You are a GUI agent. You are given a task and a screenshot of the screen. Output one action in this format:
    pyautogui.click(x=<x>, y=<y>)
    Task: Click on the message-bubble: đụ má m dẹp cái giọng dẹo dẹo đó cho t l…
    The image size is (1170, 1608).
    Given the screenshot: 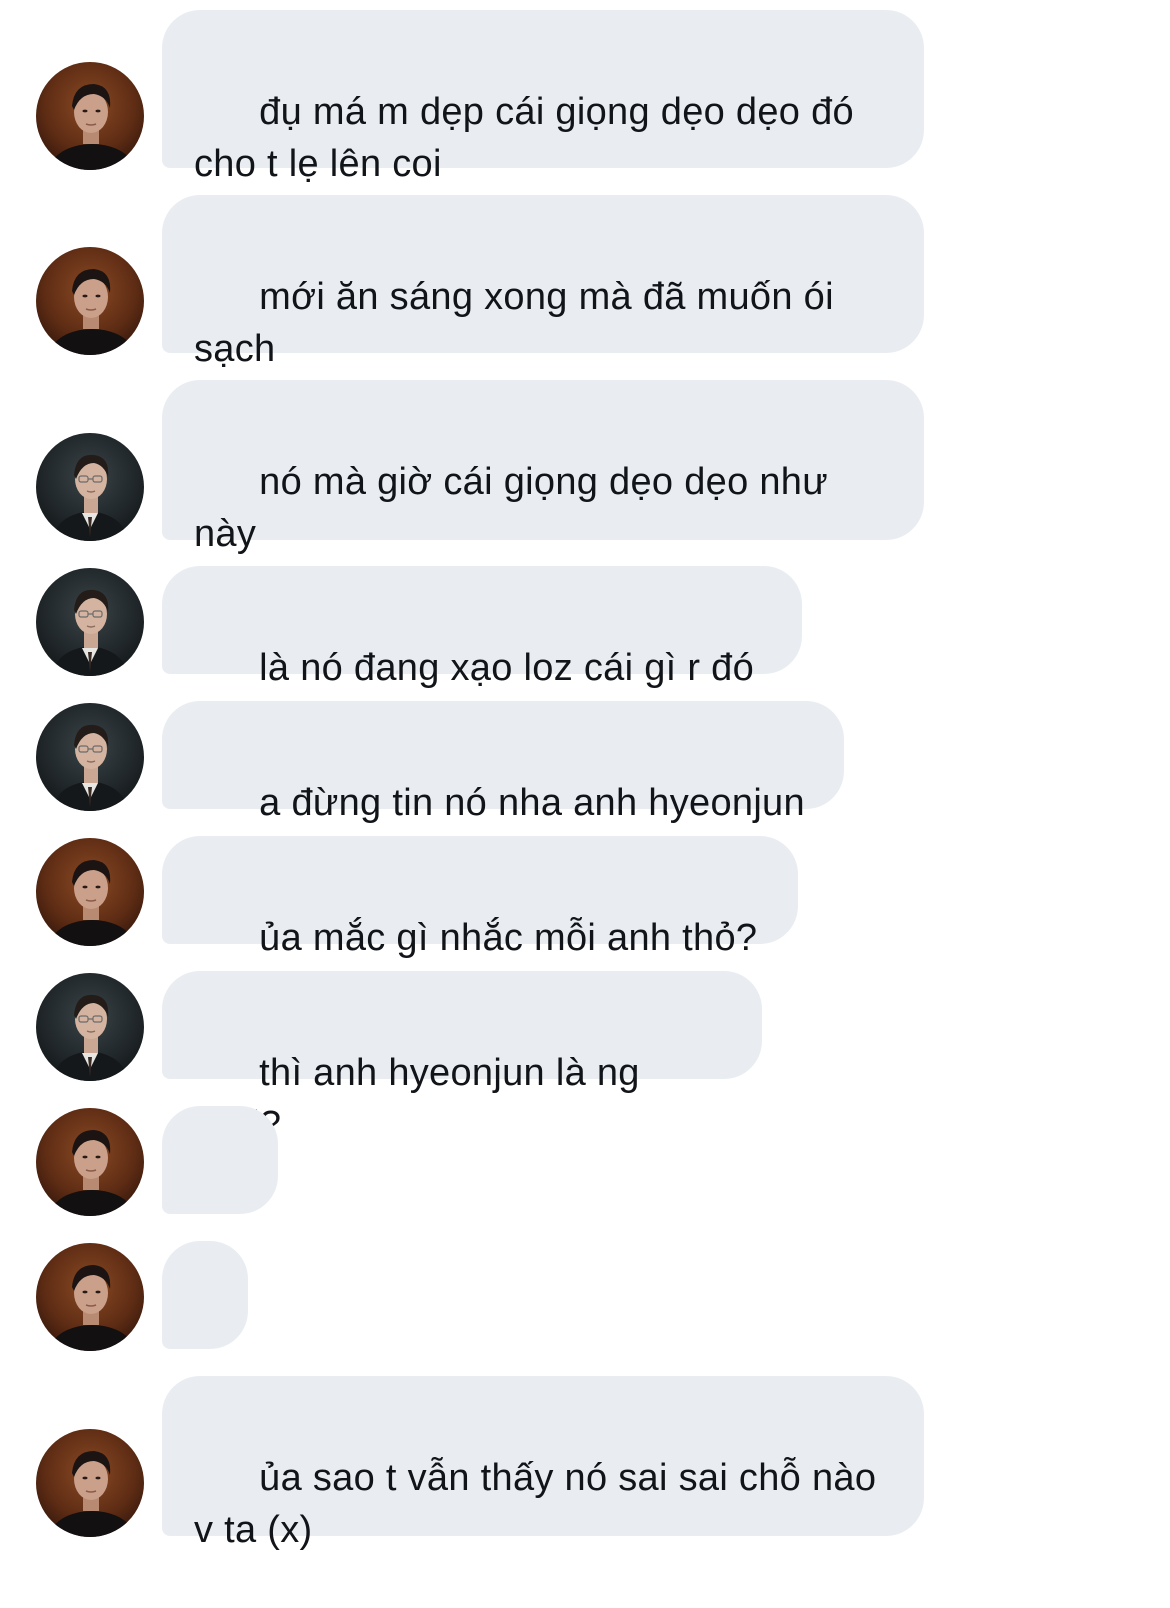 What is the action you would take?
    pyautogui.click(x=543, y=97)
    